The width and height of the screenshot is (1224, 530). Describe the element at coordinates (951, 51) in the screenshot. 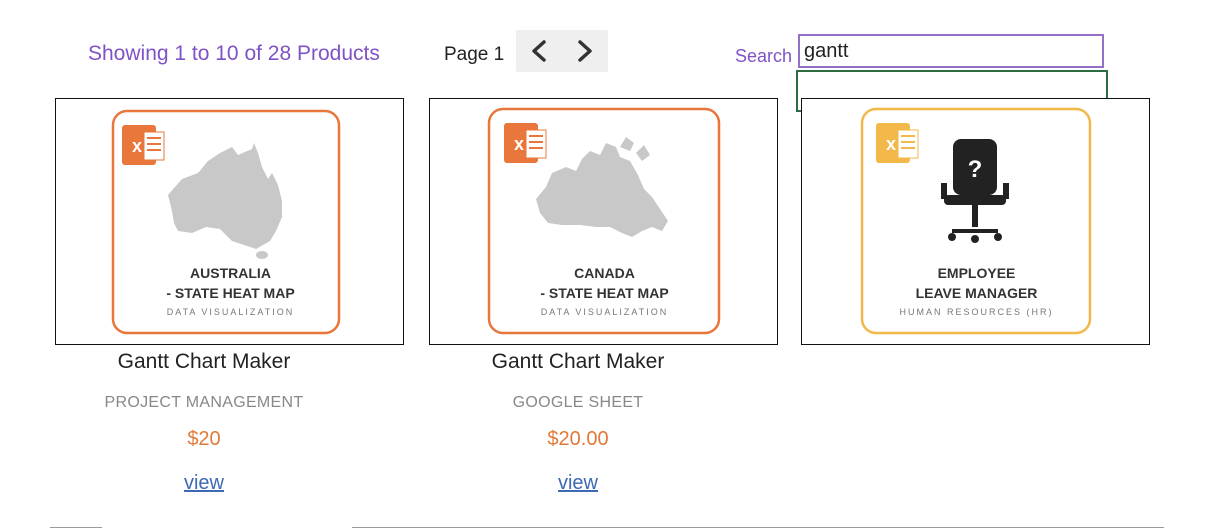

I see `search-input` at that location.